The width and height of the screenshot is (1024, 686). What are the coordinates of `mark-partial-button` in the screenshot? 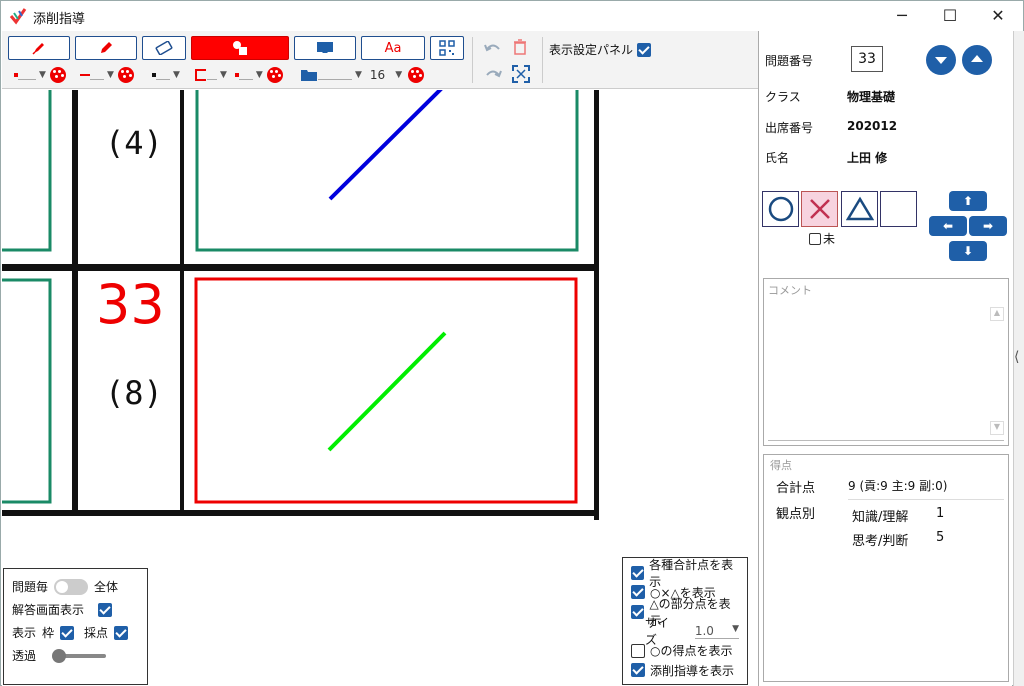 It's located at (859, 209).